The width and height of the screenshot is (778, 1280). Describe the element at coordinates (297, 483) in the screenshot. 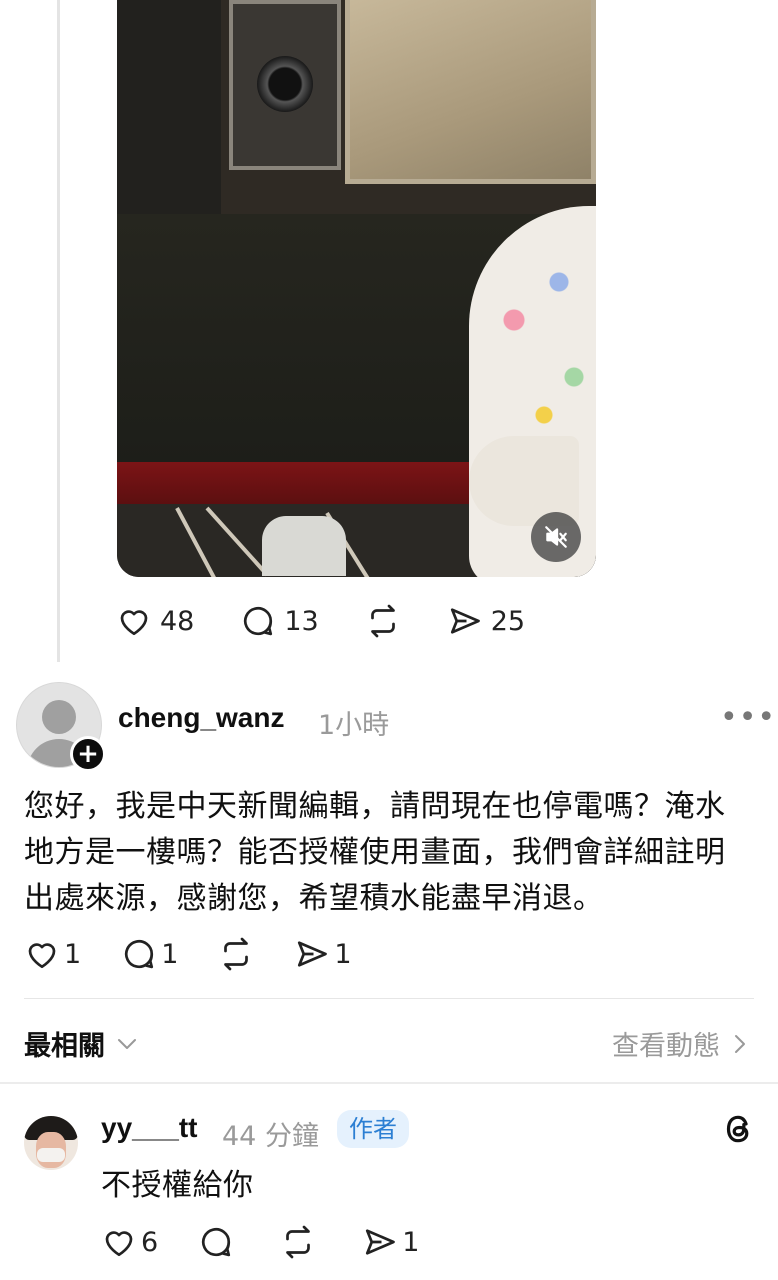

I see `video-scene-red-rail` at that location.